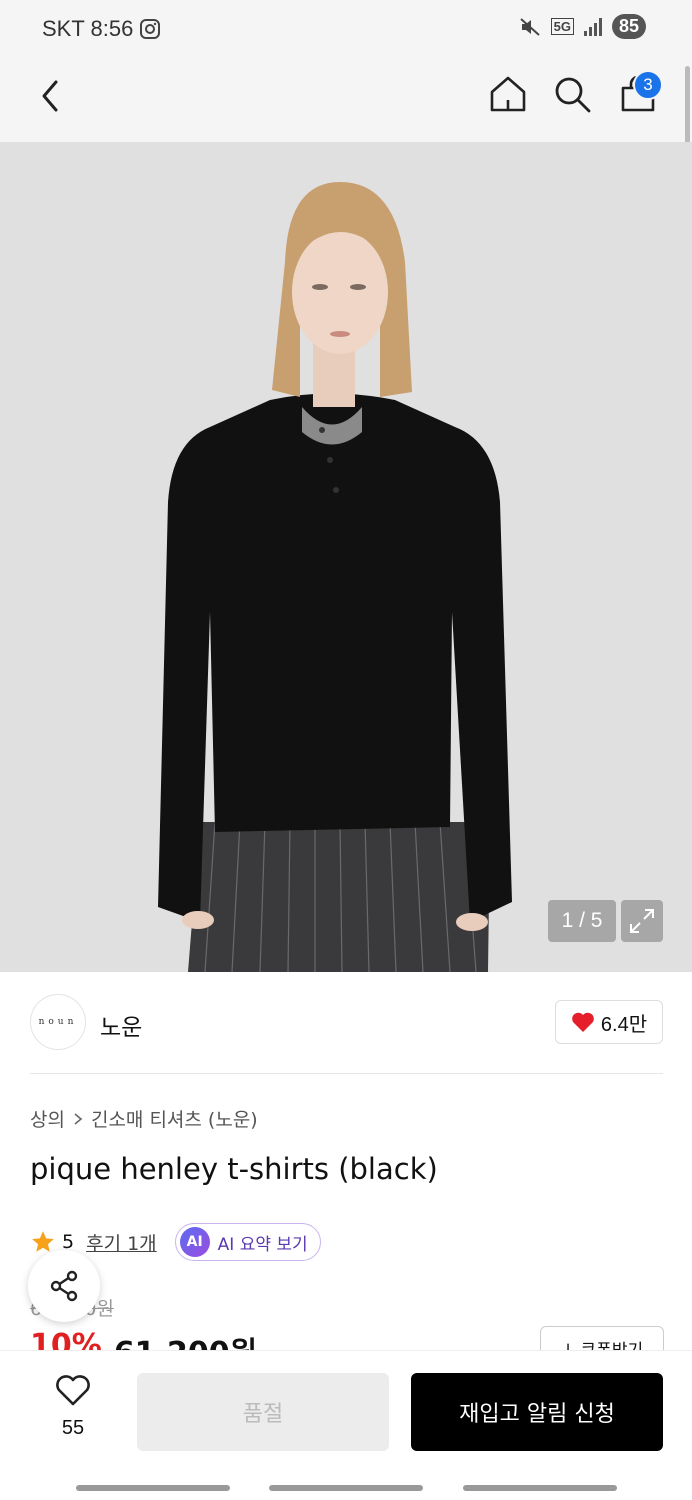 The width and height of the screenshot is (692, 1500). I want to click on cart-count-badge: 3, so click(648, 85).